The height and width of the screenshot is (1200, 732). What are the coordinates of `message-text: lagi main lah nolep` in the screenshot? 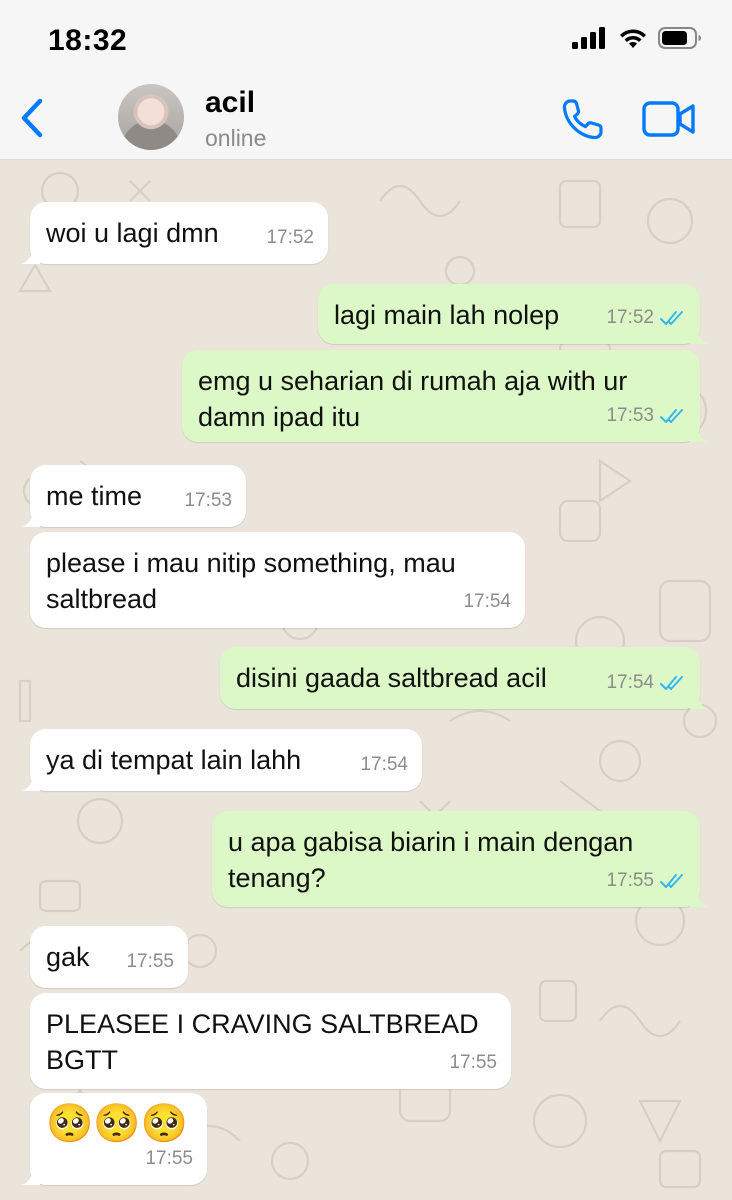 It's located at (447, 315).